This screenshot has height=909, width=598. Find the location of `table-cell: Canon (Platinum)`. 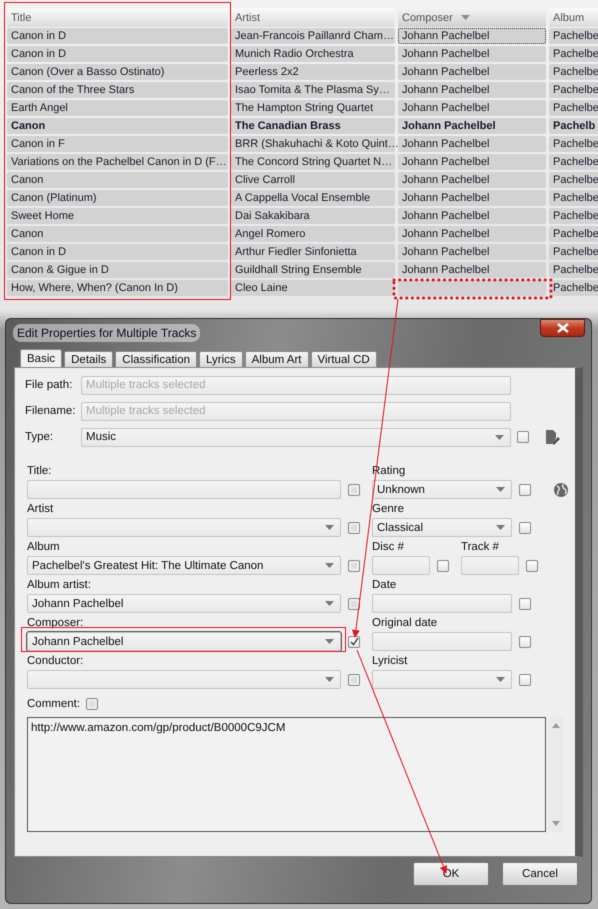

table-cell: Canon (Platinum) is located at coordinates (117, 198).